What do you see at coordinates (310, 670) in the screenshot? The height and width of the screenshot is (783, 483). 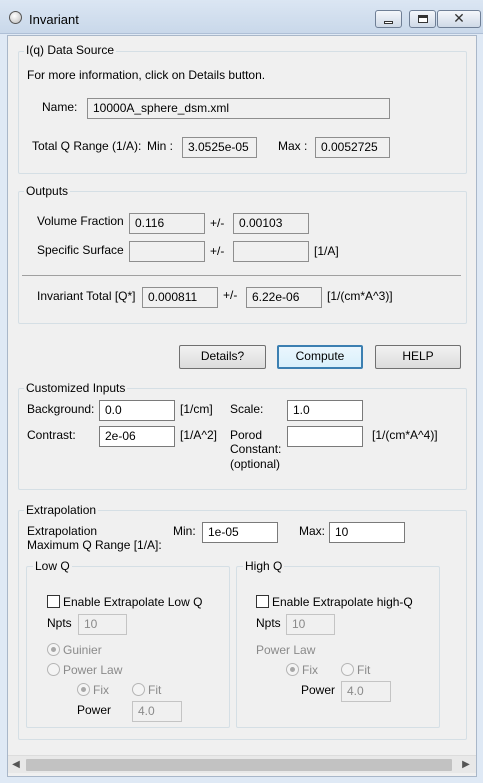 I see `high-fix-label: Fix` at bounding box center [310, 670].